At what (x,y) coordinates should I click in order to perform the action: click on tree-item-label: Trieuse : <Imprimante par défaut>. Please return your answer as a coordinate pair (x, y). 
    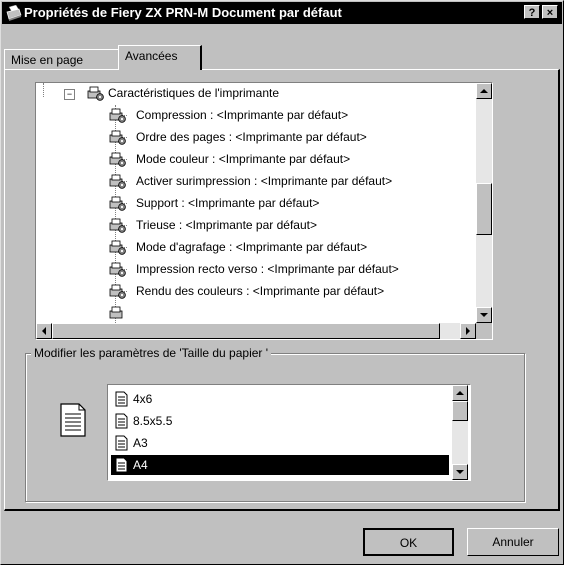
    Looking at the image, I should click on (226, 225).